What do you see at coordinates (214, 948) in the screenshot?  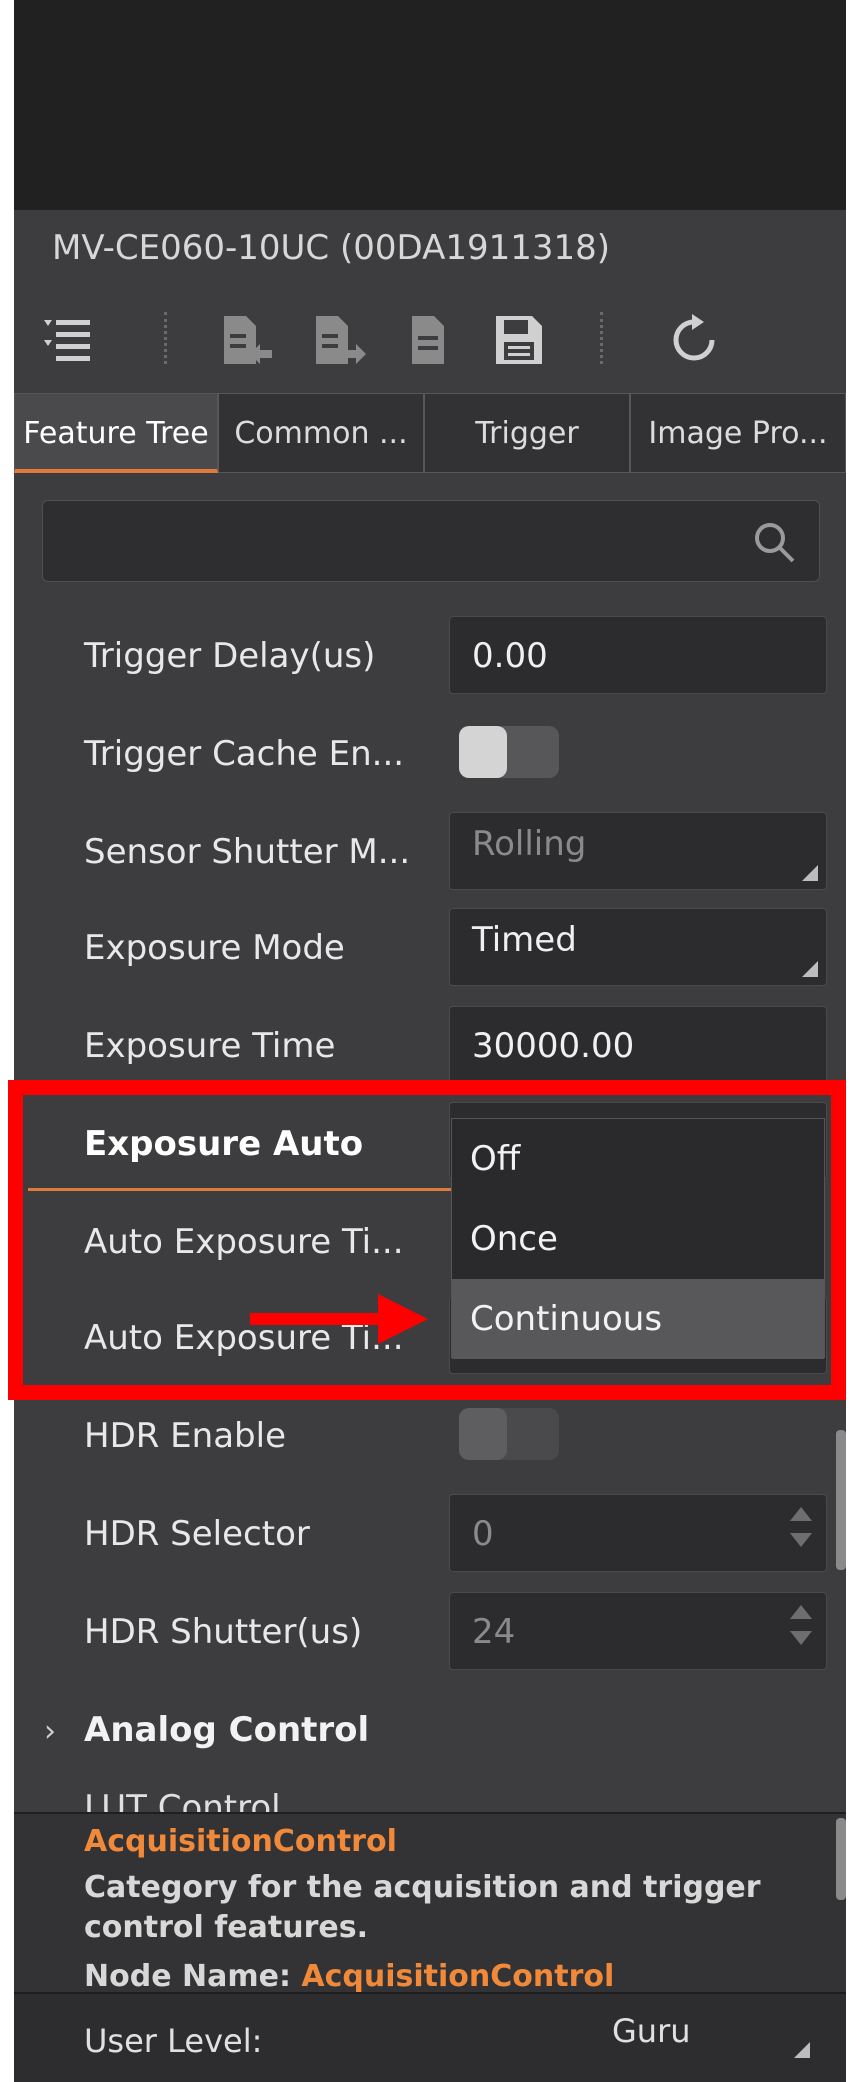 I see `exposure-mode-label: Exposure Mode` at bounding box center [214, 948].